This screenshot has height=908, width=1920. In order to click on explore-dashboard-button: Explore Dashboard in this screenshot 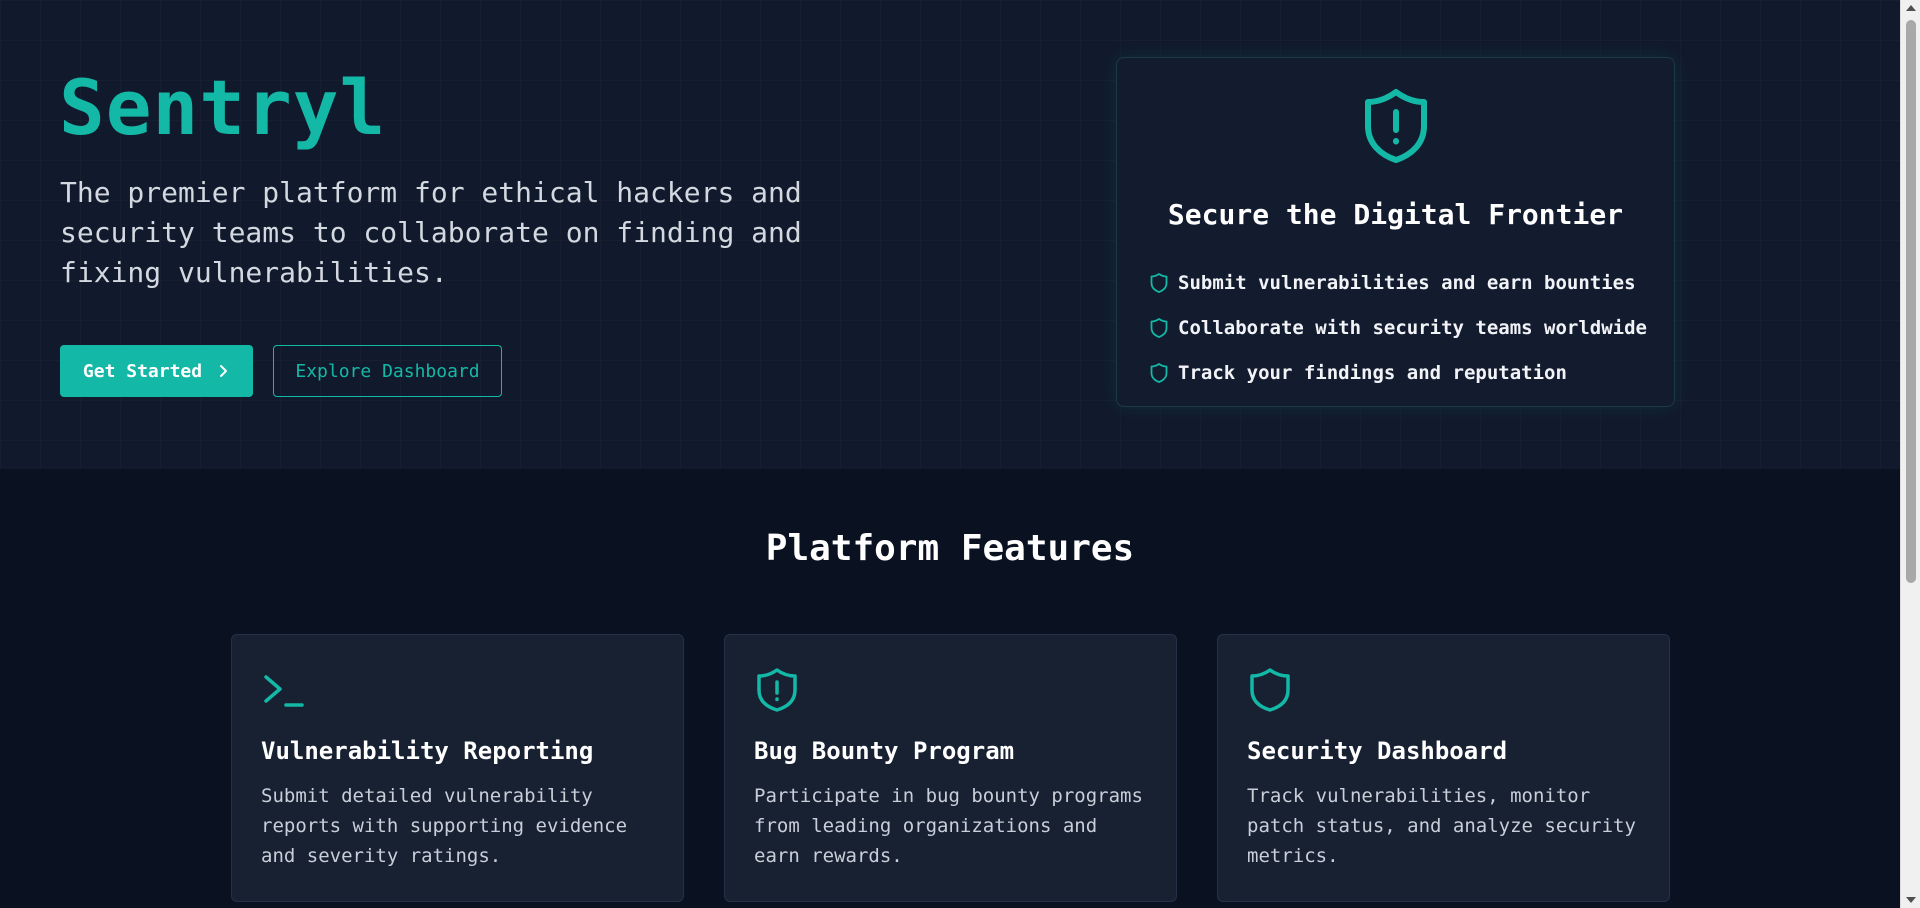, I will do `click(387, 371)`.